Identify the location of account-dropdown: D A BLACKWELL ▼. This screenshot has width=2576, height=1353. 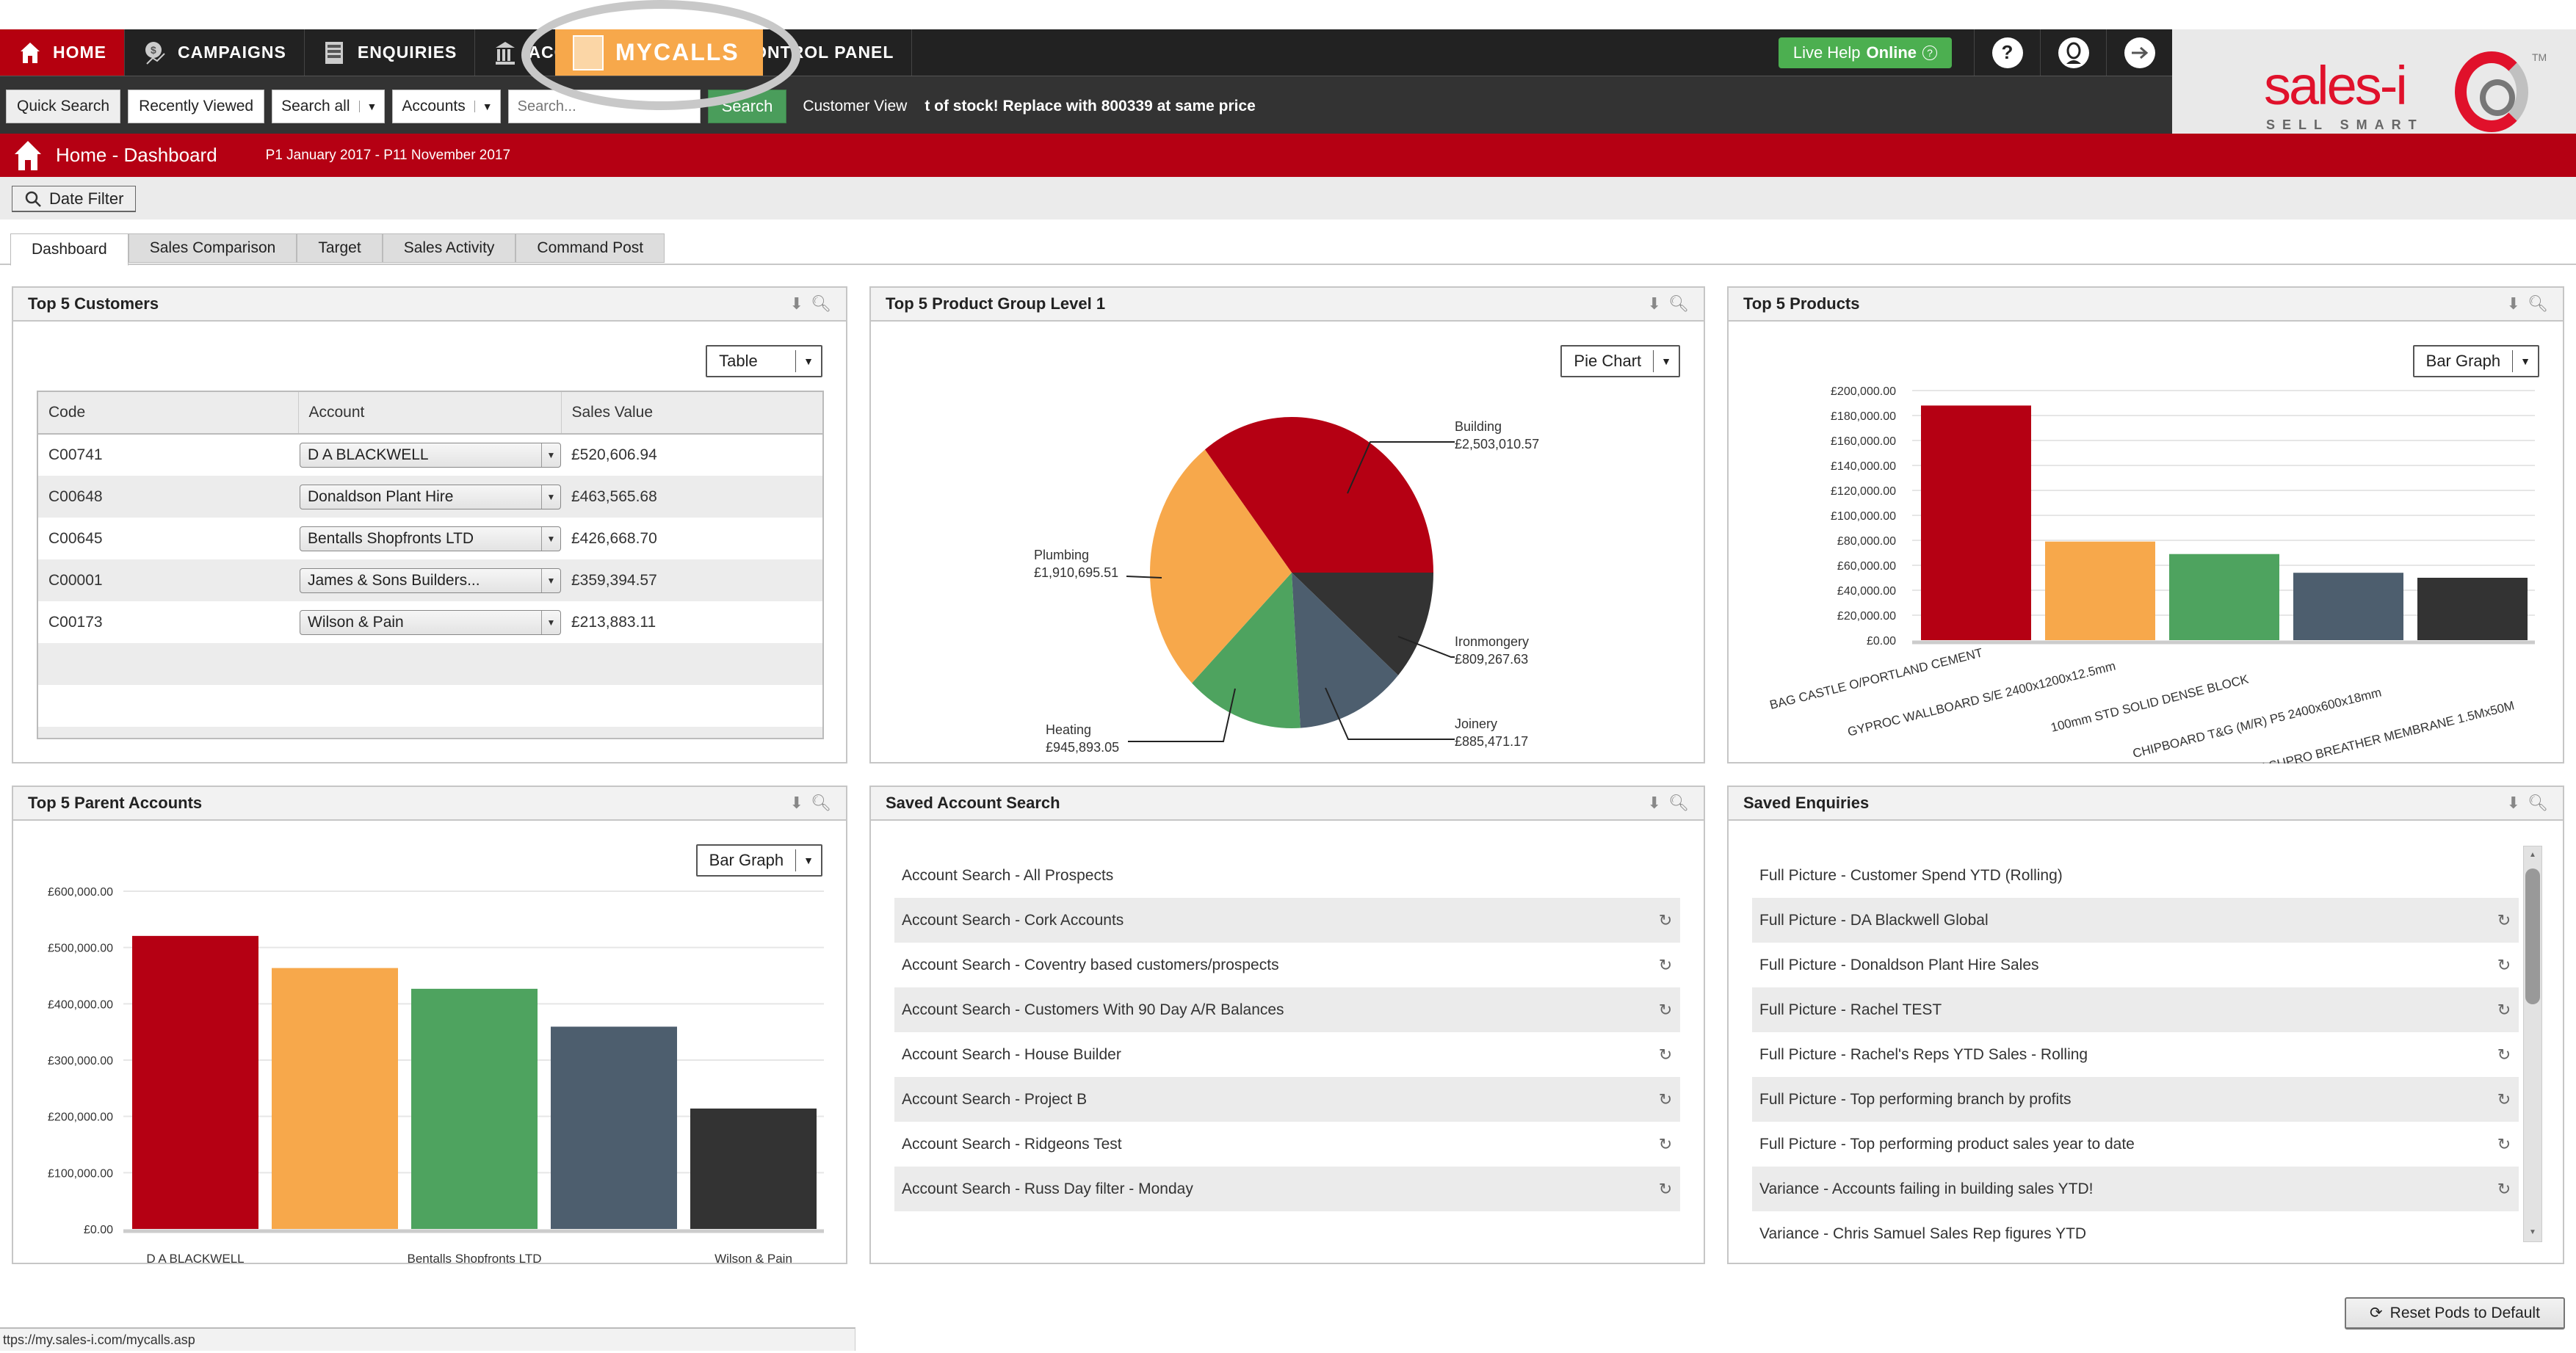
(430, 455).